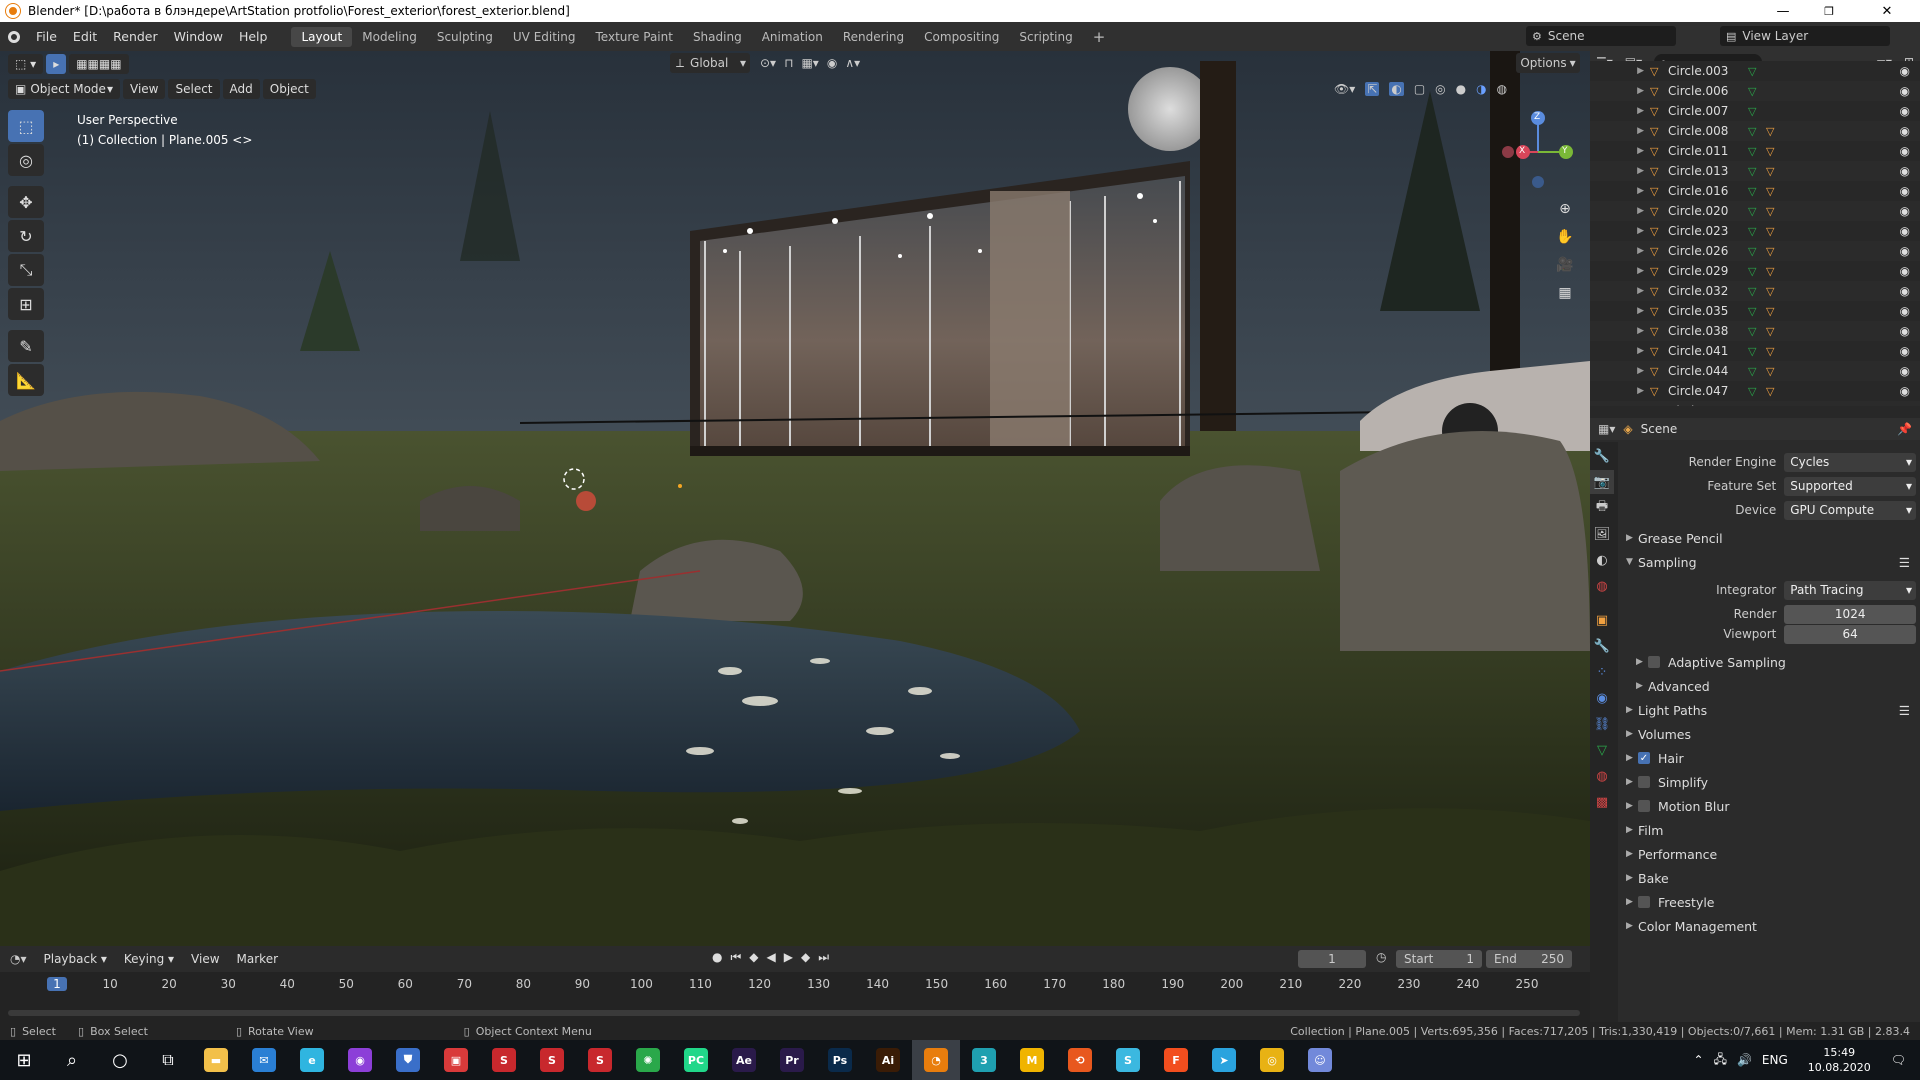  What do you see at coordinates (149, 959) in the screenshot?
I see `timeline-menu-keying: Keying ▾` at bounding box center [149, 959].